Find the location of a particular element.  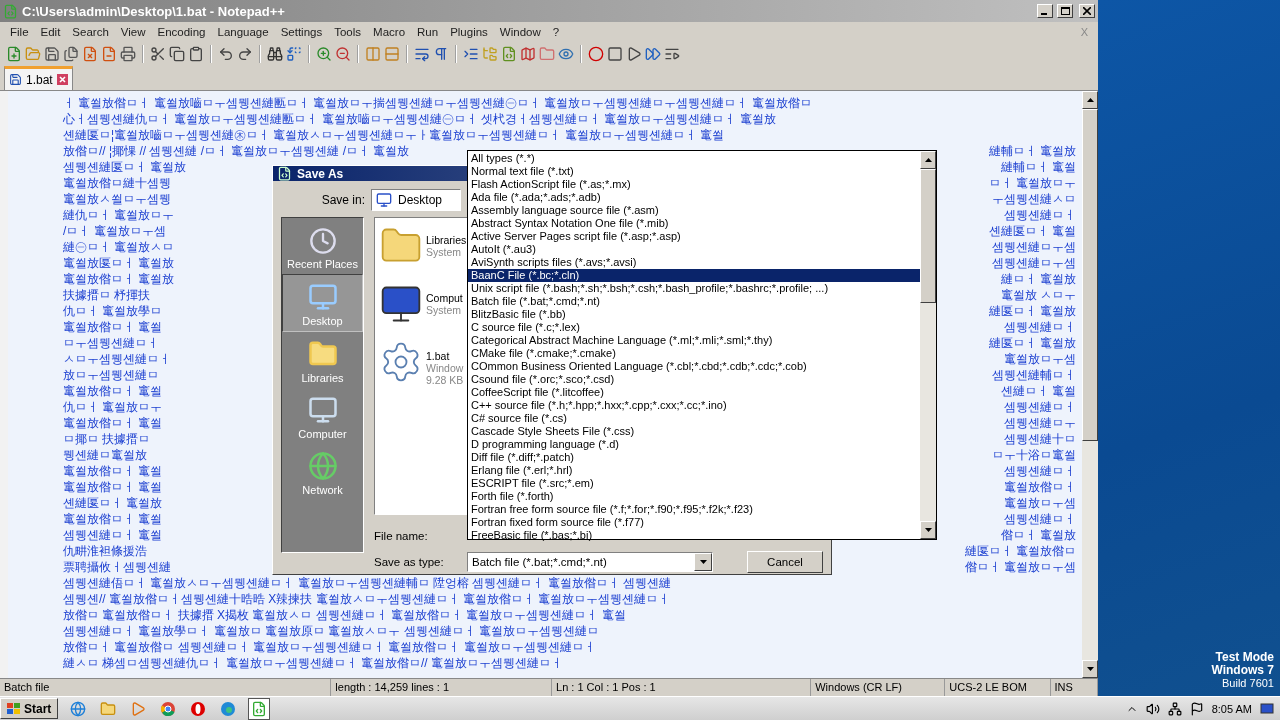

save-type-dropdown: Batch file (*.bat;*.cmd;*.nt) is located at coordinates (590, 562).